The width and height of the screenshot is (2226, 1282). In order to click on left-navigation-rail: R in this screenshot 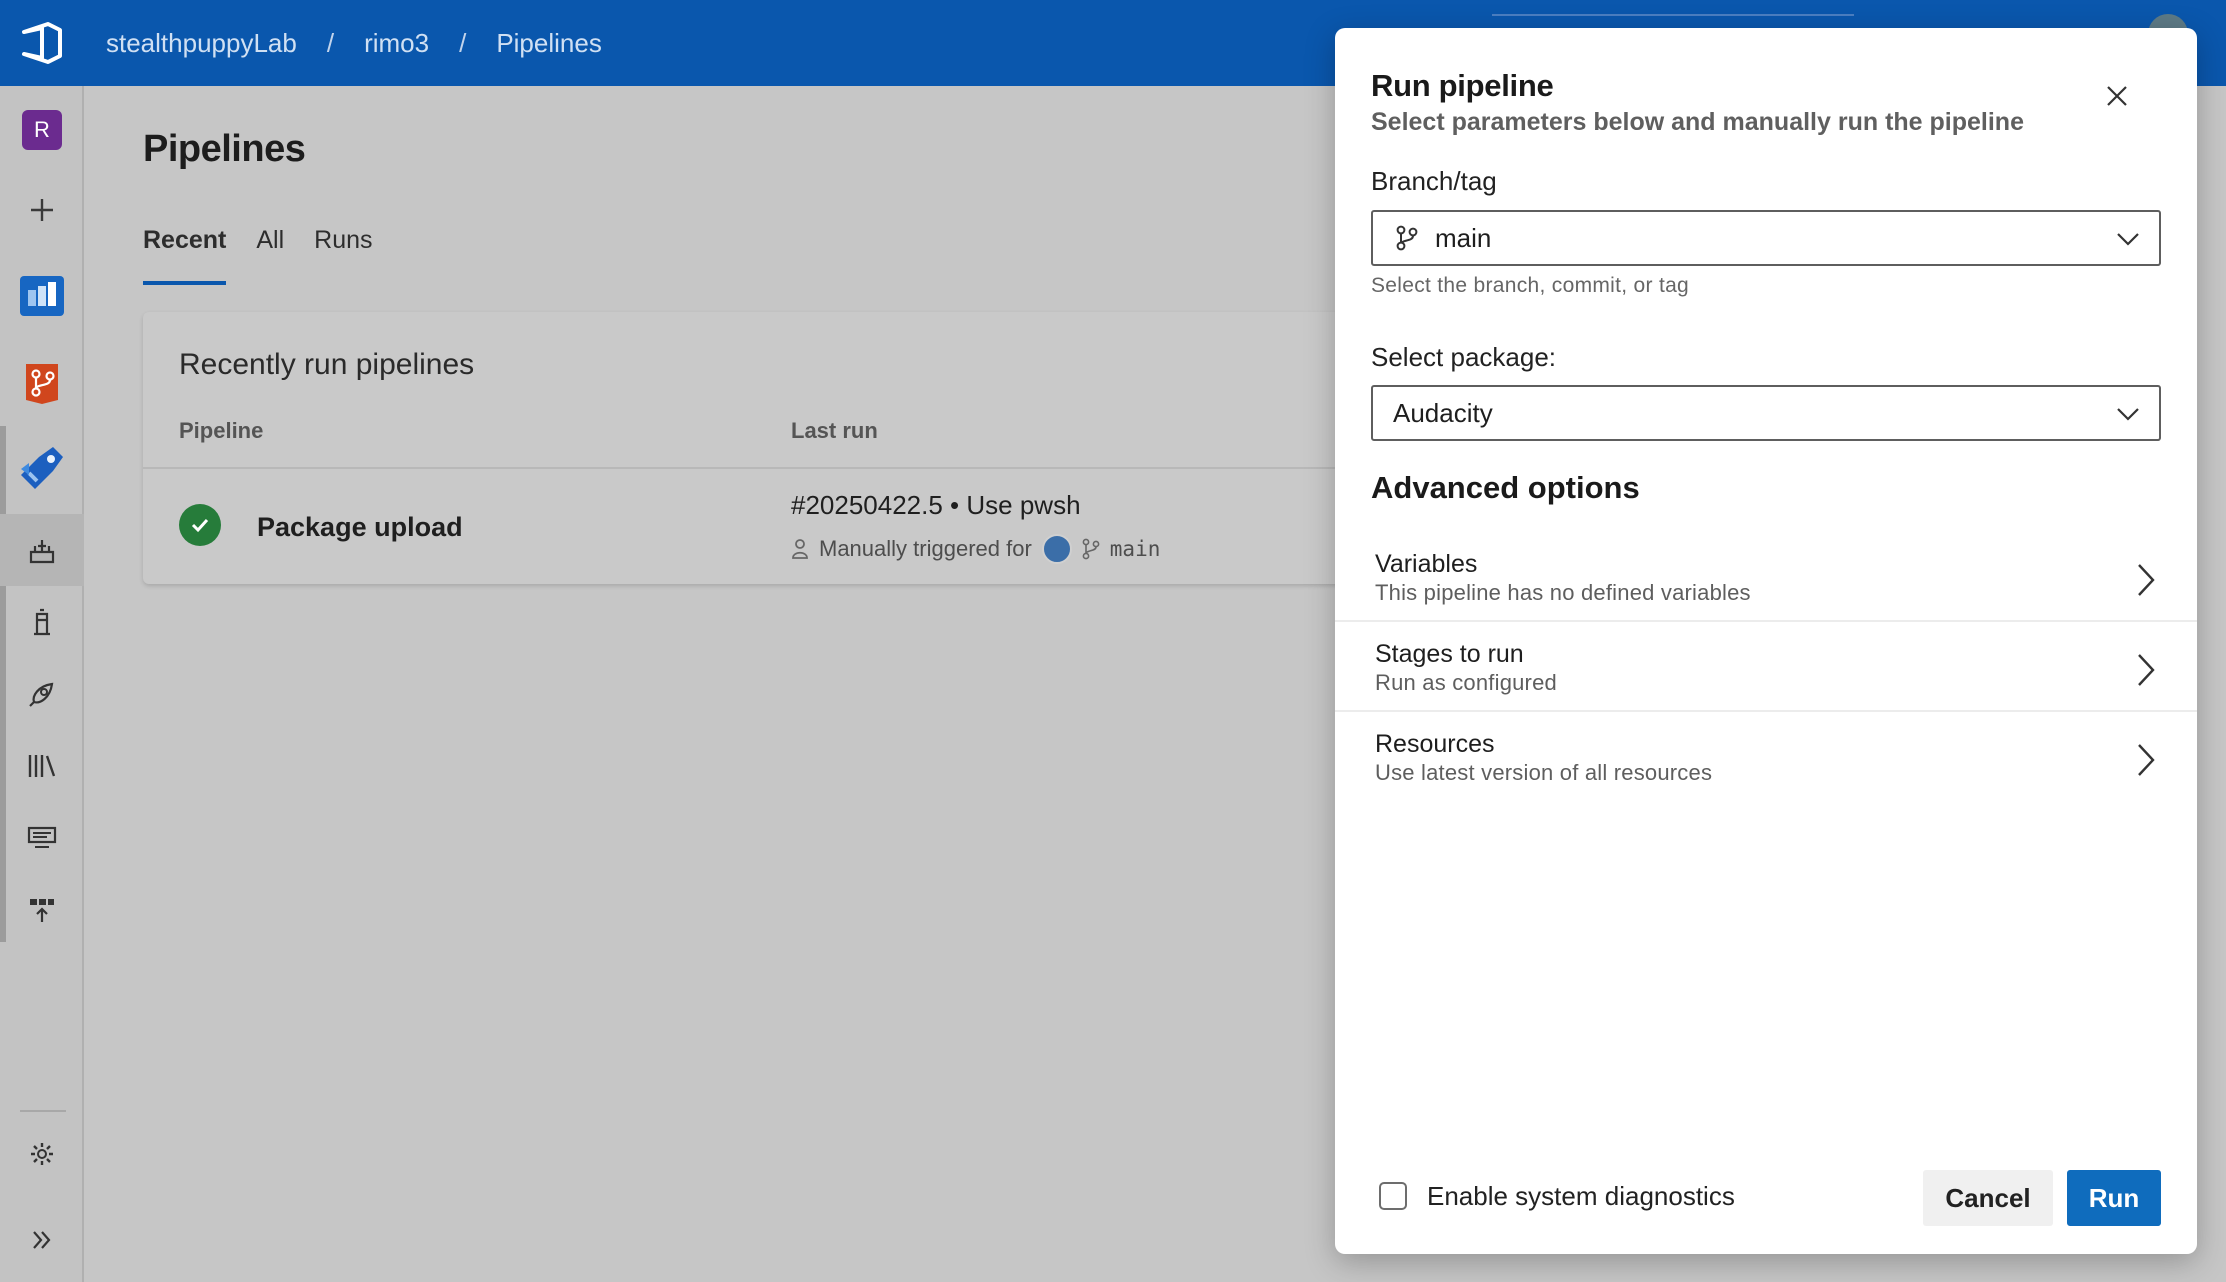, I will do `click(42, 684)`.